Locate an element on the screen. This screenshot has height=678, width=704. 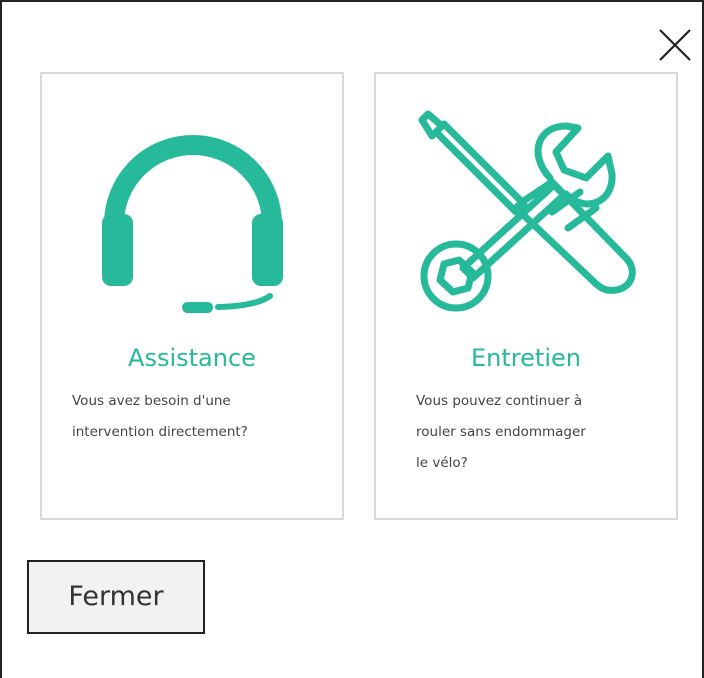
tools-icon is located at coordinates (527, 211).